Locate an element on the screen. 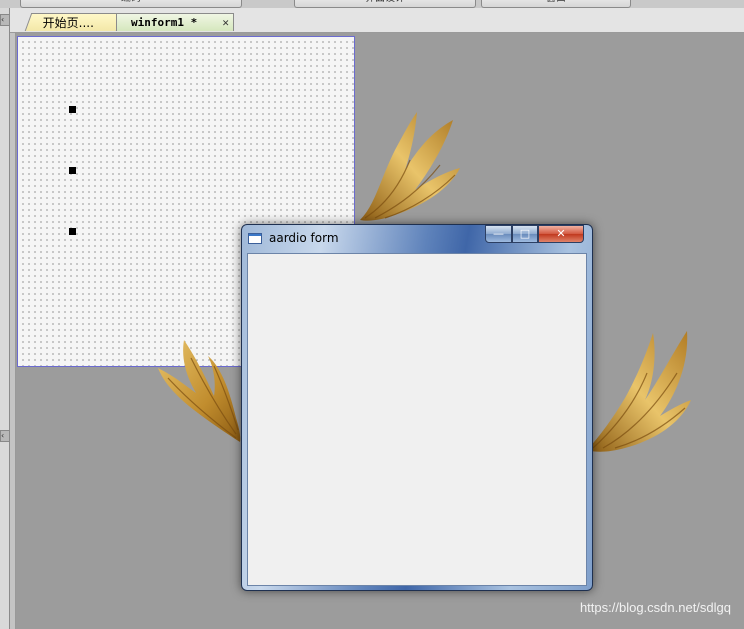  close-tab-icon: ✕ is located at coordinates (225, 23).